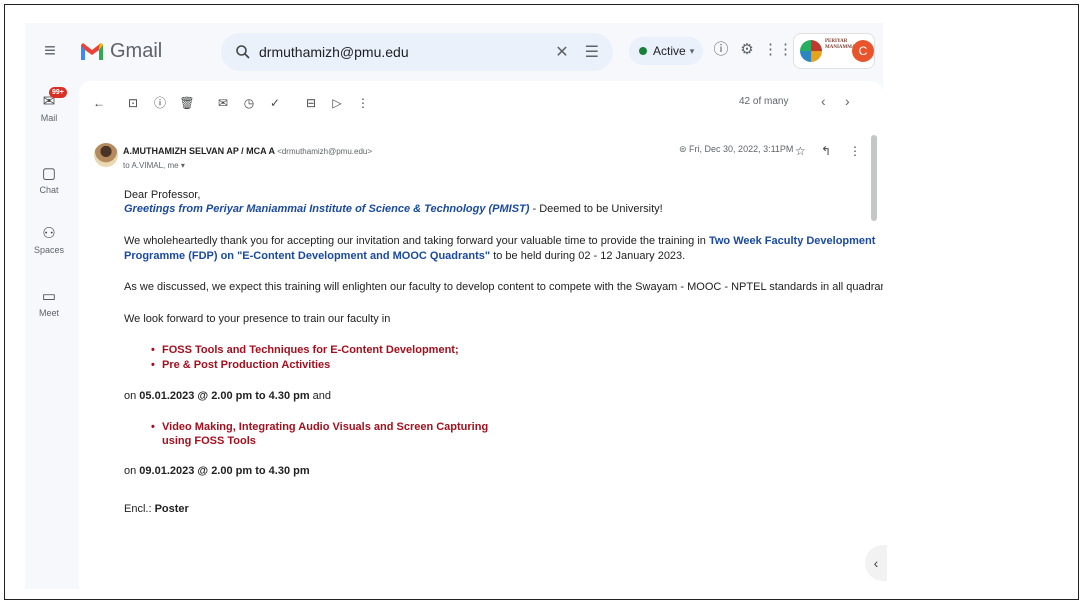 This screenshot has height=604, width=1083. I want to click on recipients-text: to A.VIMAL, me, so click(151, 165).